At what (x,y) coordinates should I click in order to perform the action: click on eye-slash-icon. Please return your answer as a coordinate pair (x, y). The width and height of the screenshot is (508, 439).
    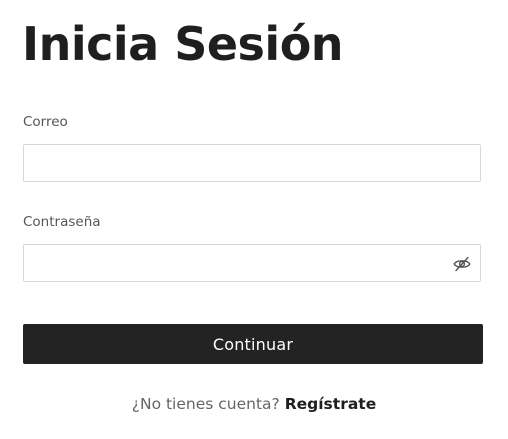
    Looking at the image, I should click on (462, 264).